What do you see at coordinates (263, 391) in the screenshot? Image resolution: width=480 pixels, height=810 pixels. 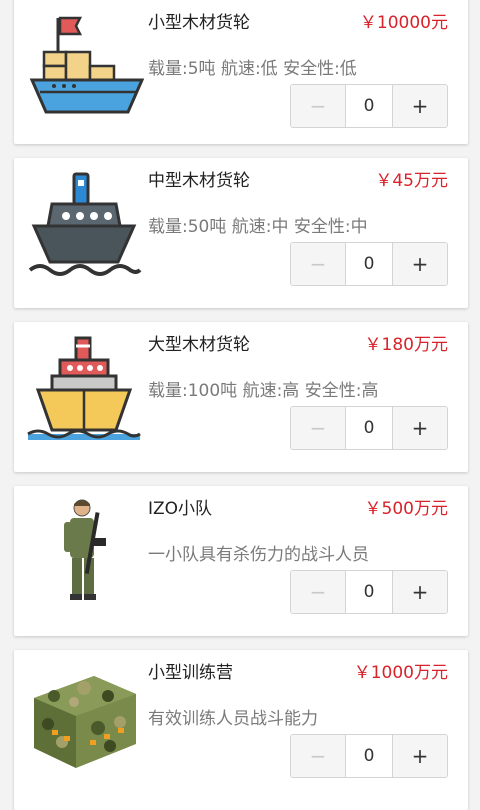 I see `product-description: 载量:100吨 航速:高 安全性:高` at bounding box center [263, 391].